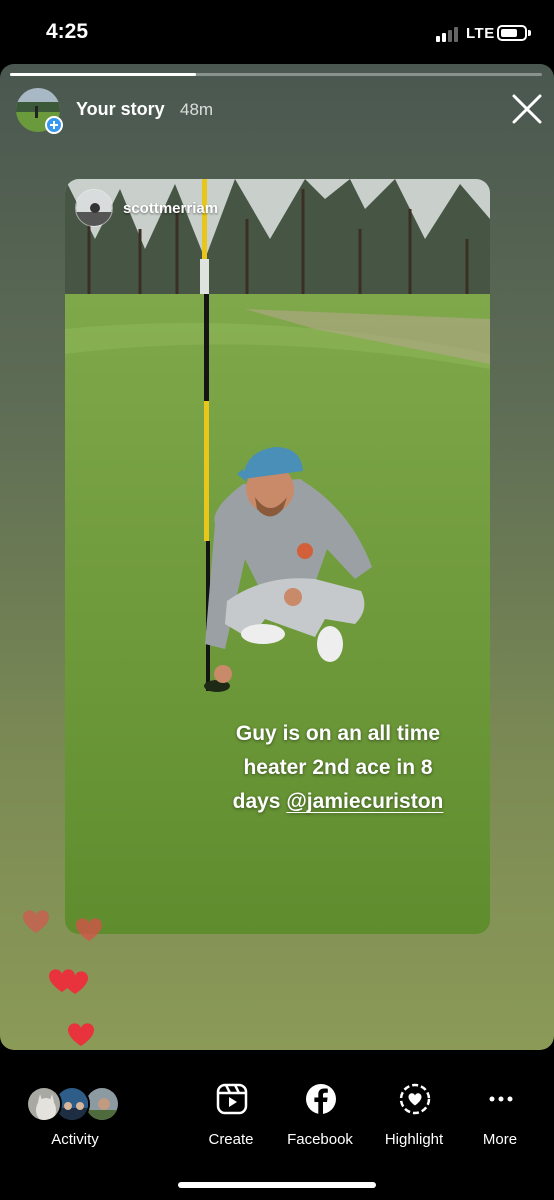 This screenshot has height=1200, width=554. What do you see at coordinates (501, 1099) in the screenshot?
I see `more-dots-icon` at bounding box center [501, 1099].